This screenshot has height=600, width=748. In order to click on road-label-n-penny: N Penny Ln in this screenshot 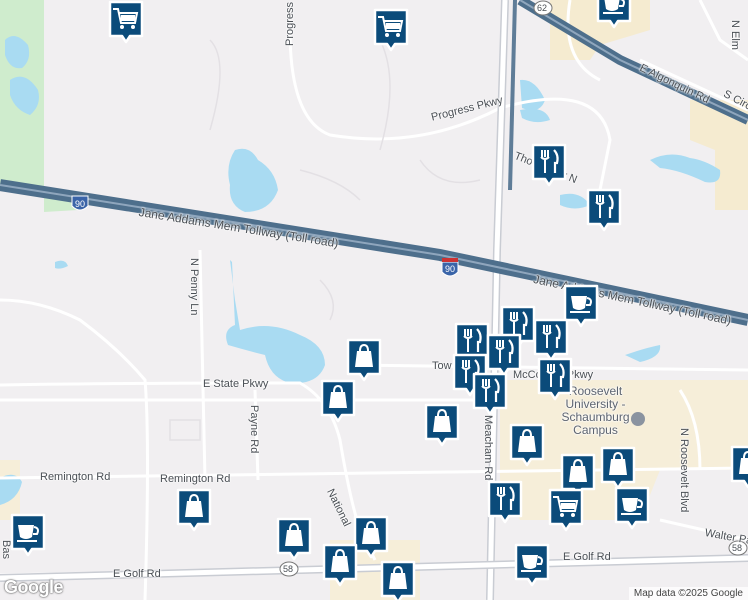, I will do `click(194, 287)`.